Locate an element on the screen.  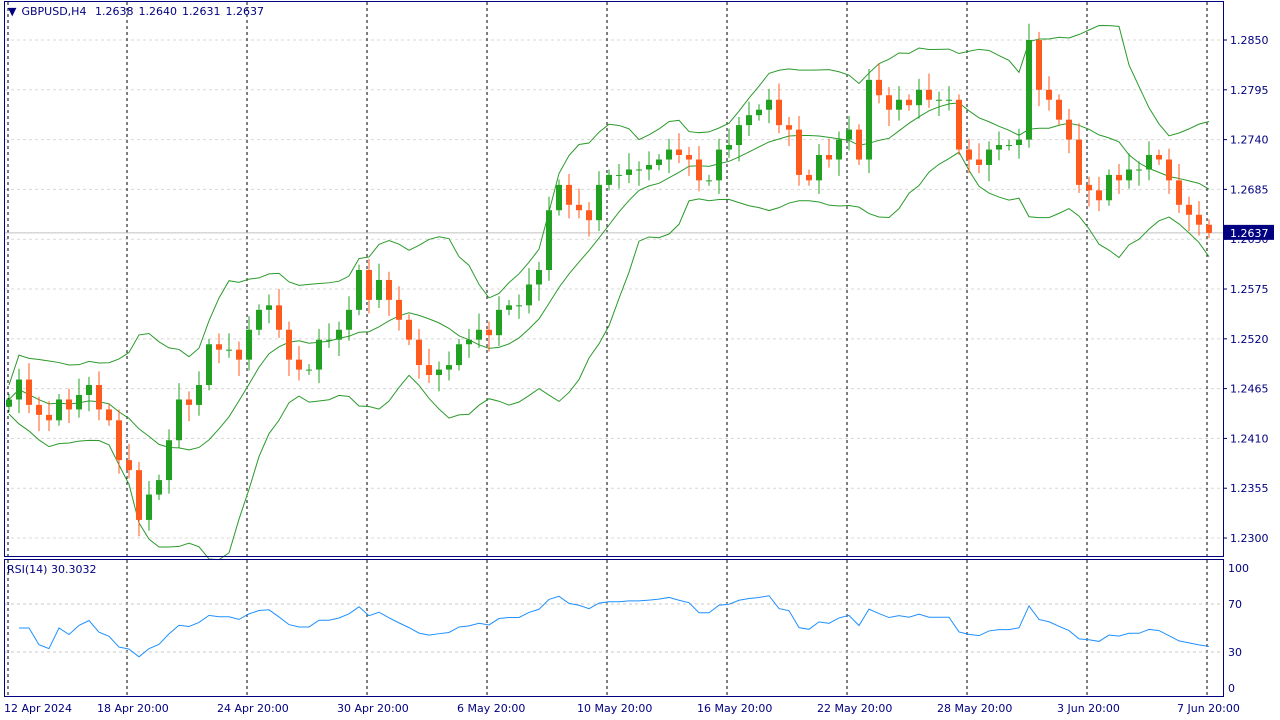
rsi-axis-label: 0 is located at coordinates (1231, 688).